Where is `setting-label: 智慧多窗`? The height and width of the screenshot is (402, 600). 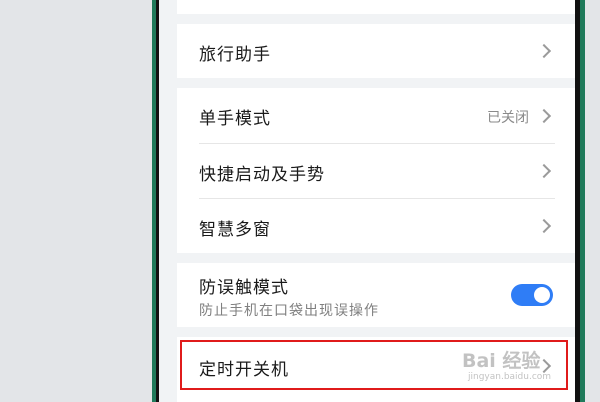
setting-label: 智慧多窗 is located at coordinates (235, 230).